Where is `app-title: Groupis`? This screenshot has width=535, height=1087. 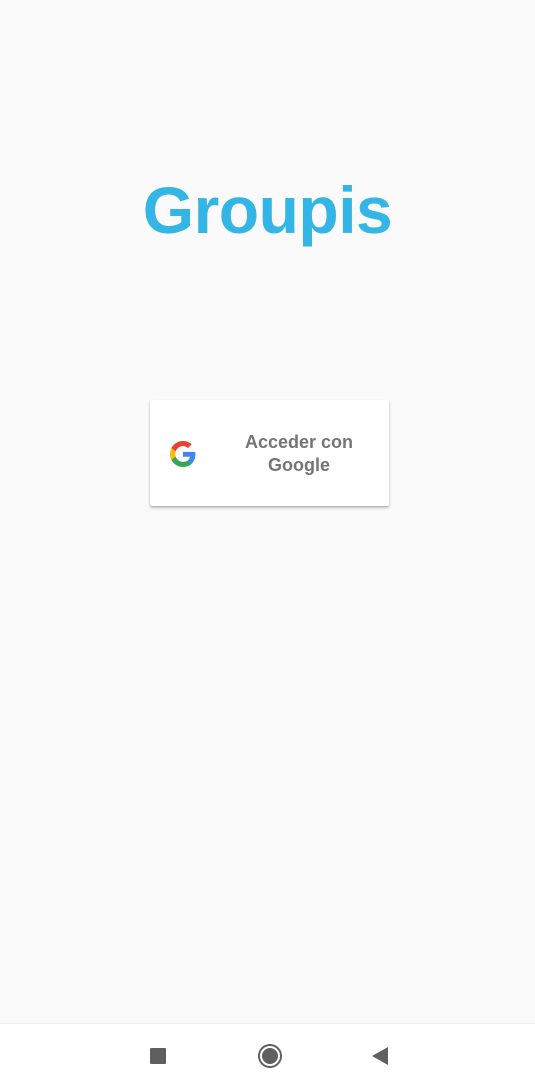
app-title: Groupis is located at coordinates (267, 210).